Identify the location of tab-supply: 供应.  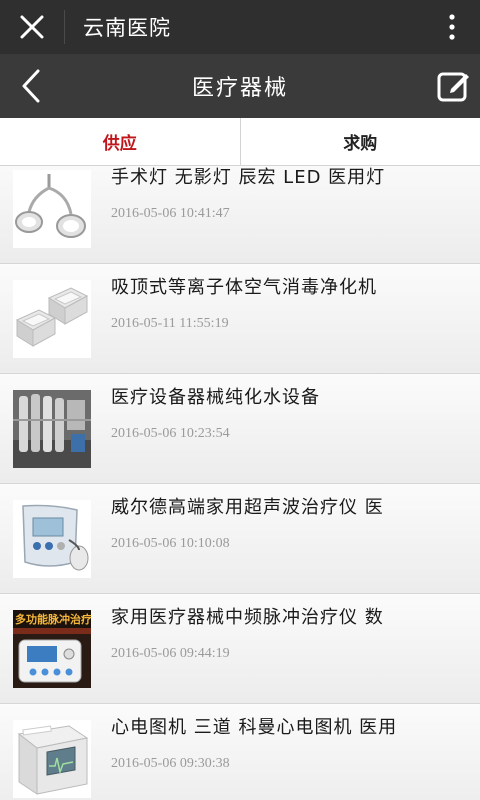
(120, 141).